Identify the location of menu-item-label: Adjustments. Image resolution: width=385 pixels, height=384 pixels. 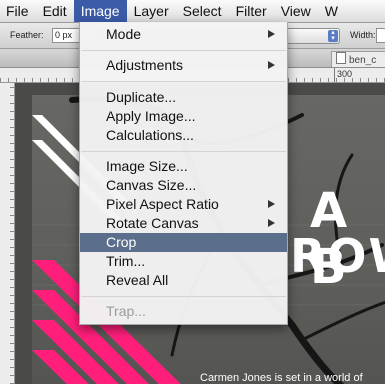
(145, 65).